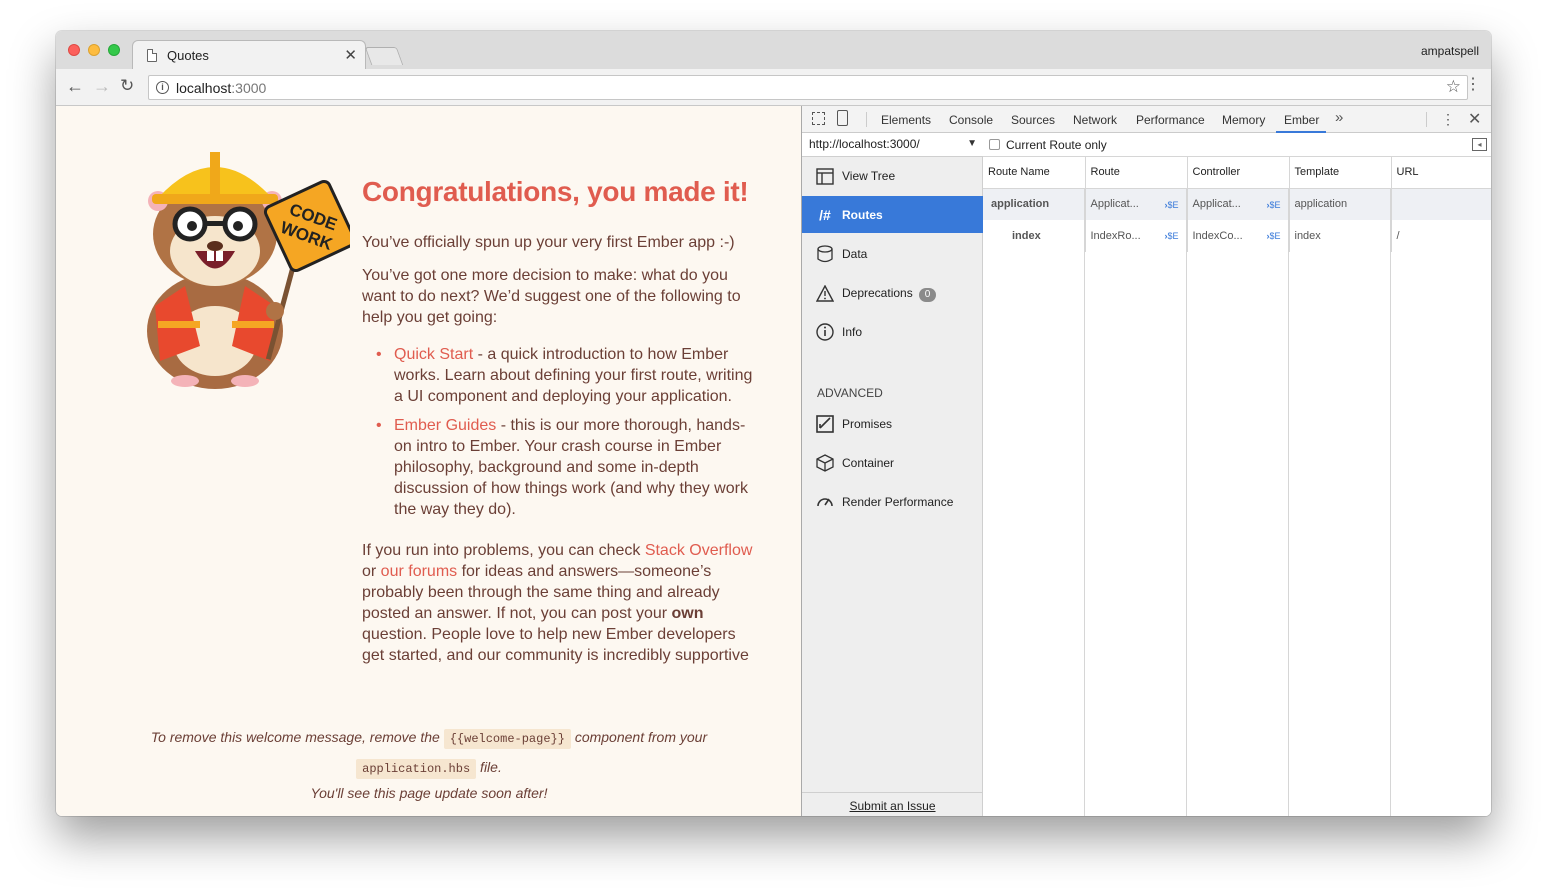  I want to click on view-tree-icon, so click(825, 176).